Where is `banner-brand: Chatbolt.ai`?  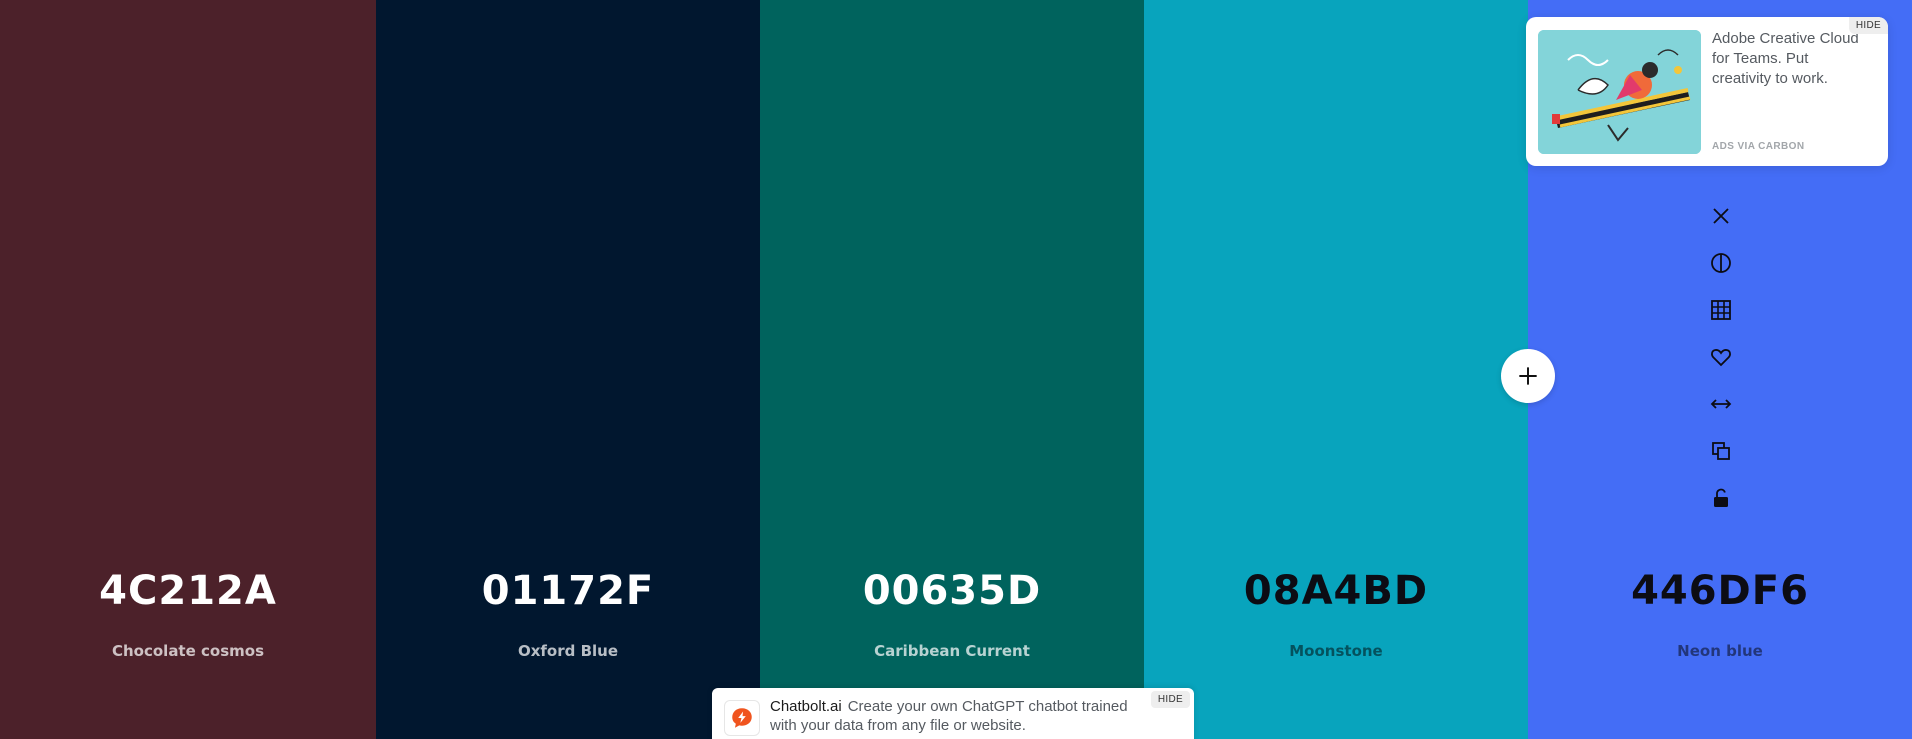 banner-brand: Chatbolt.ai is located at coordinates (806, 706).